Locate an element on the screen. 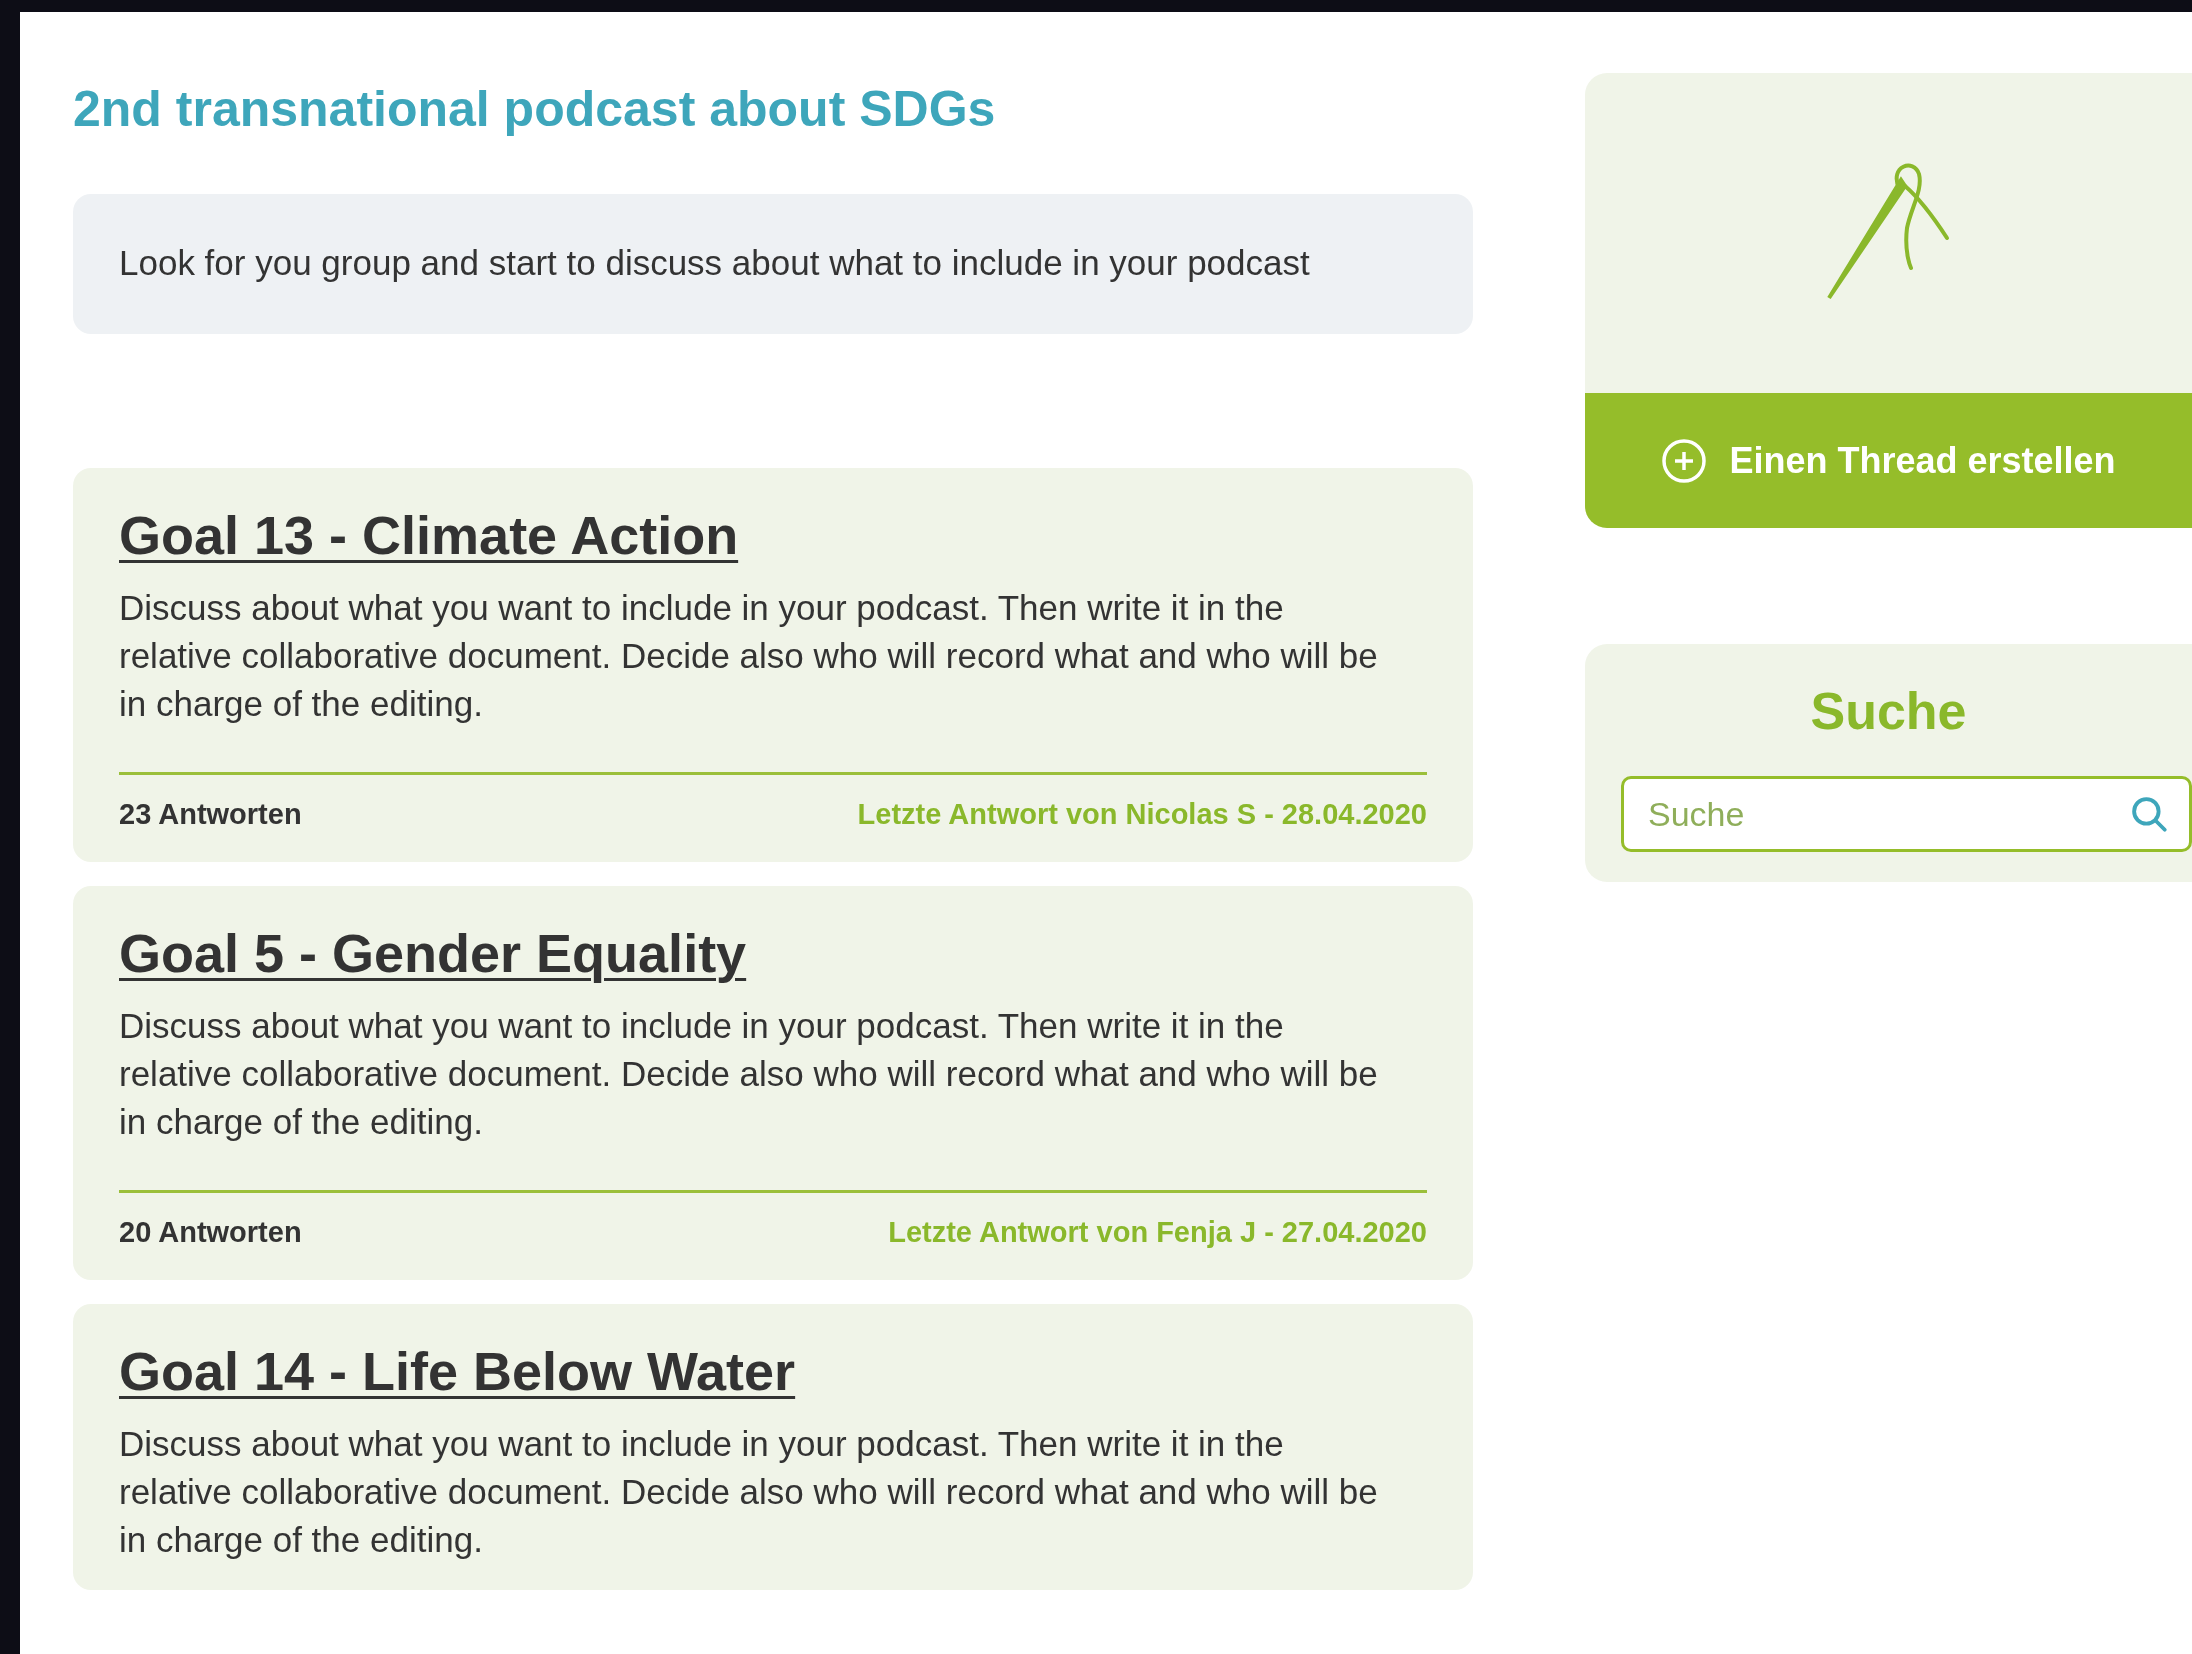 The height and width of the screenshot is (1654, 2192). reply-count: 20 Antworten is located at coordinates (210, 1232).